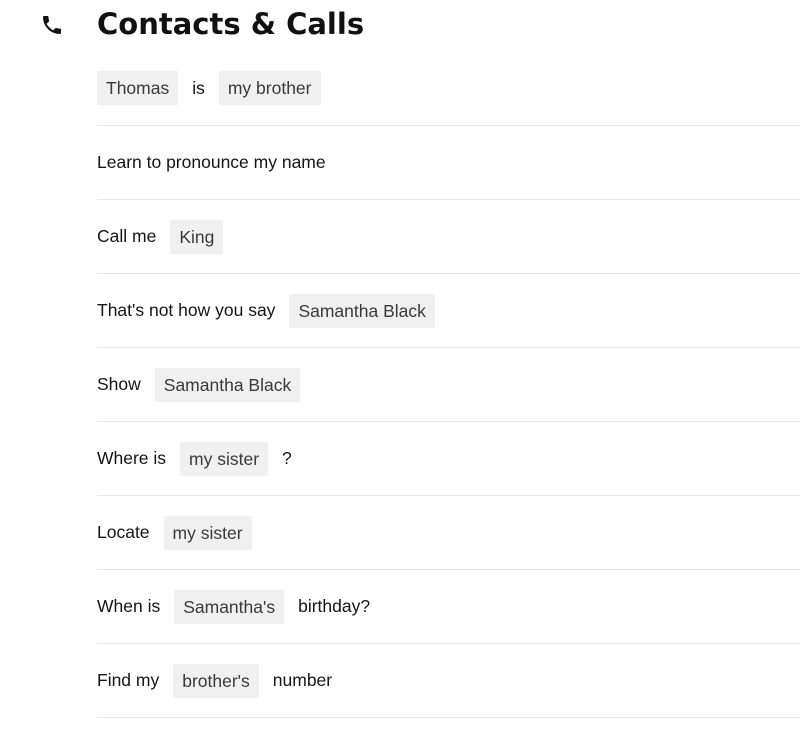 This screenshot has width=800, height=730. What do you see at coordinates (129, 606) in the screenshot?
I see `command-text: When is` at bounding box center [129, 606].